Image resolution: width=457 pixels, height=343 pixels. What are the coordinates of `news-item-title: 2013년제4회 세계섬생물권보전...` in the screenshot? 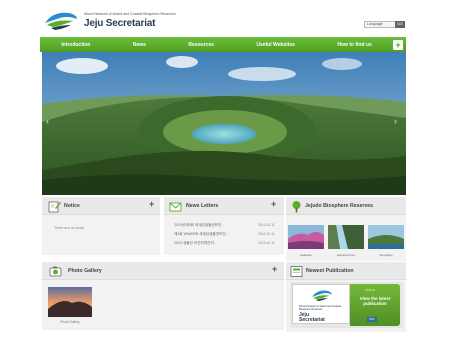 It's located at (199, 225).